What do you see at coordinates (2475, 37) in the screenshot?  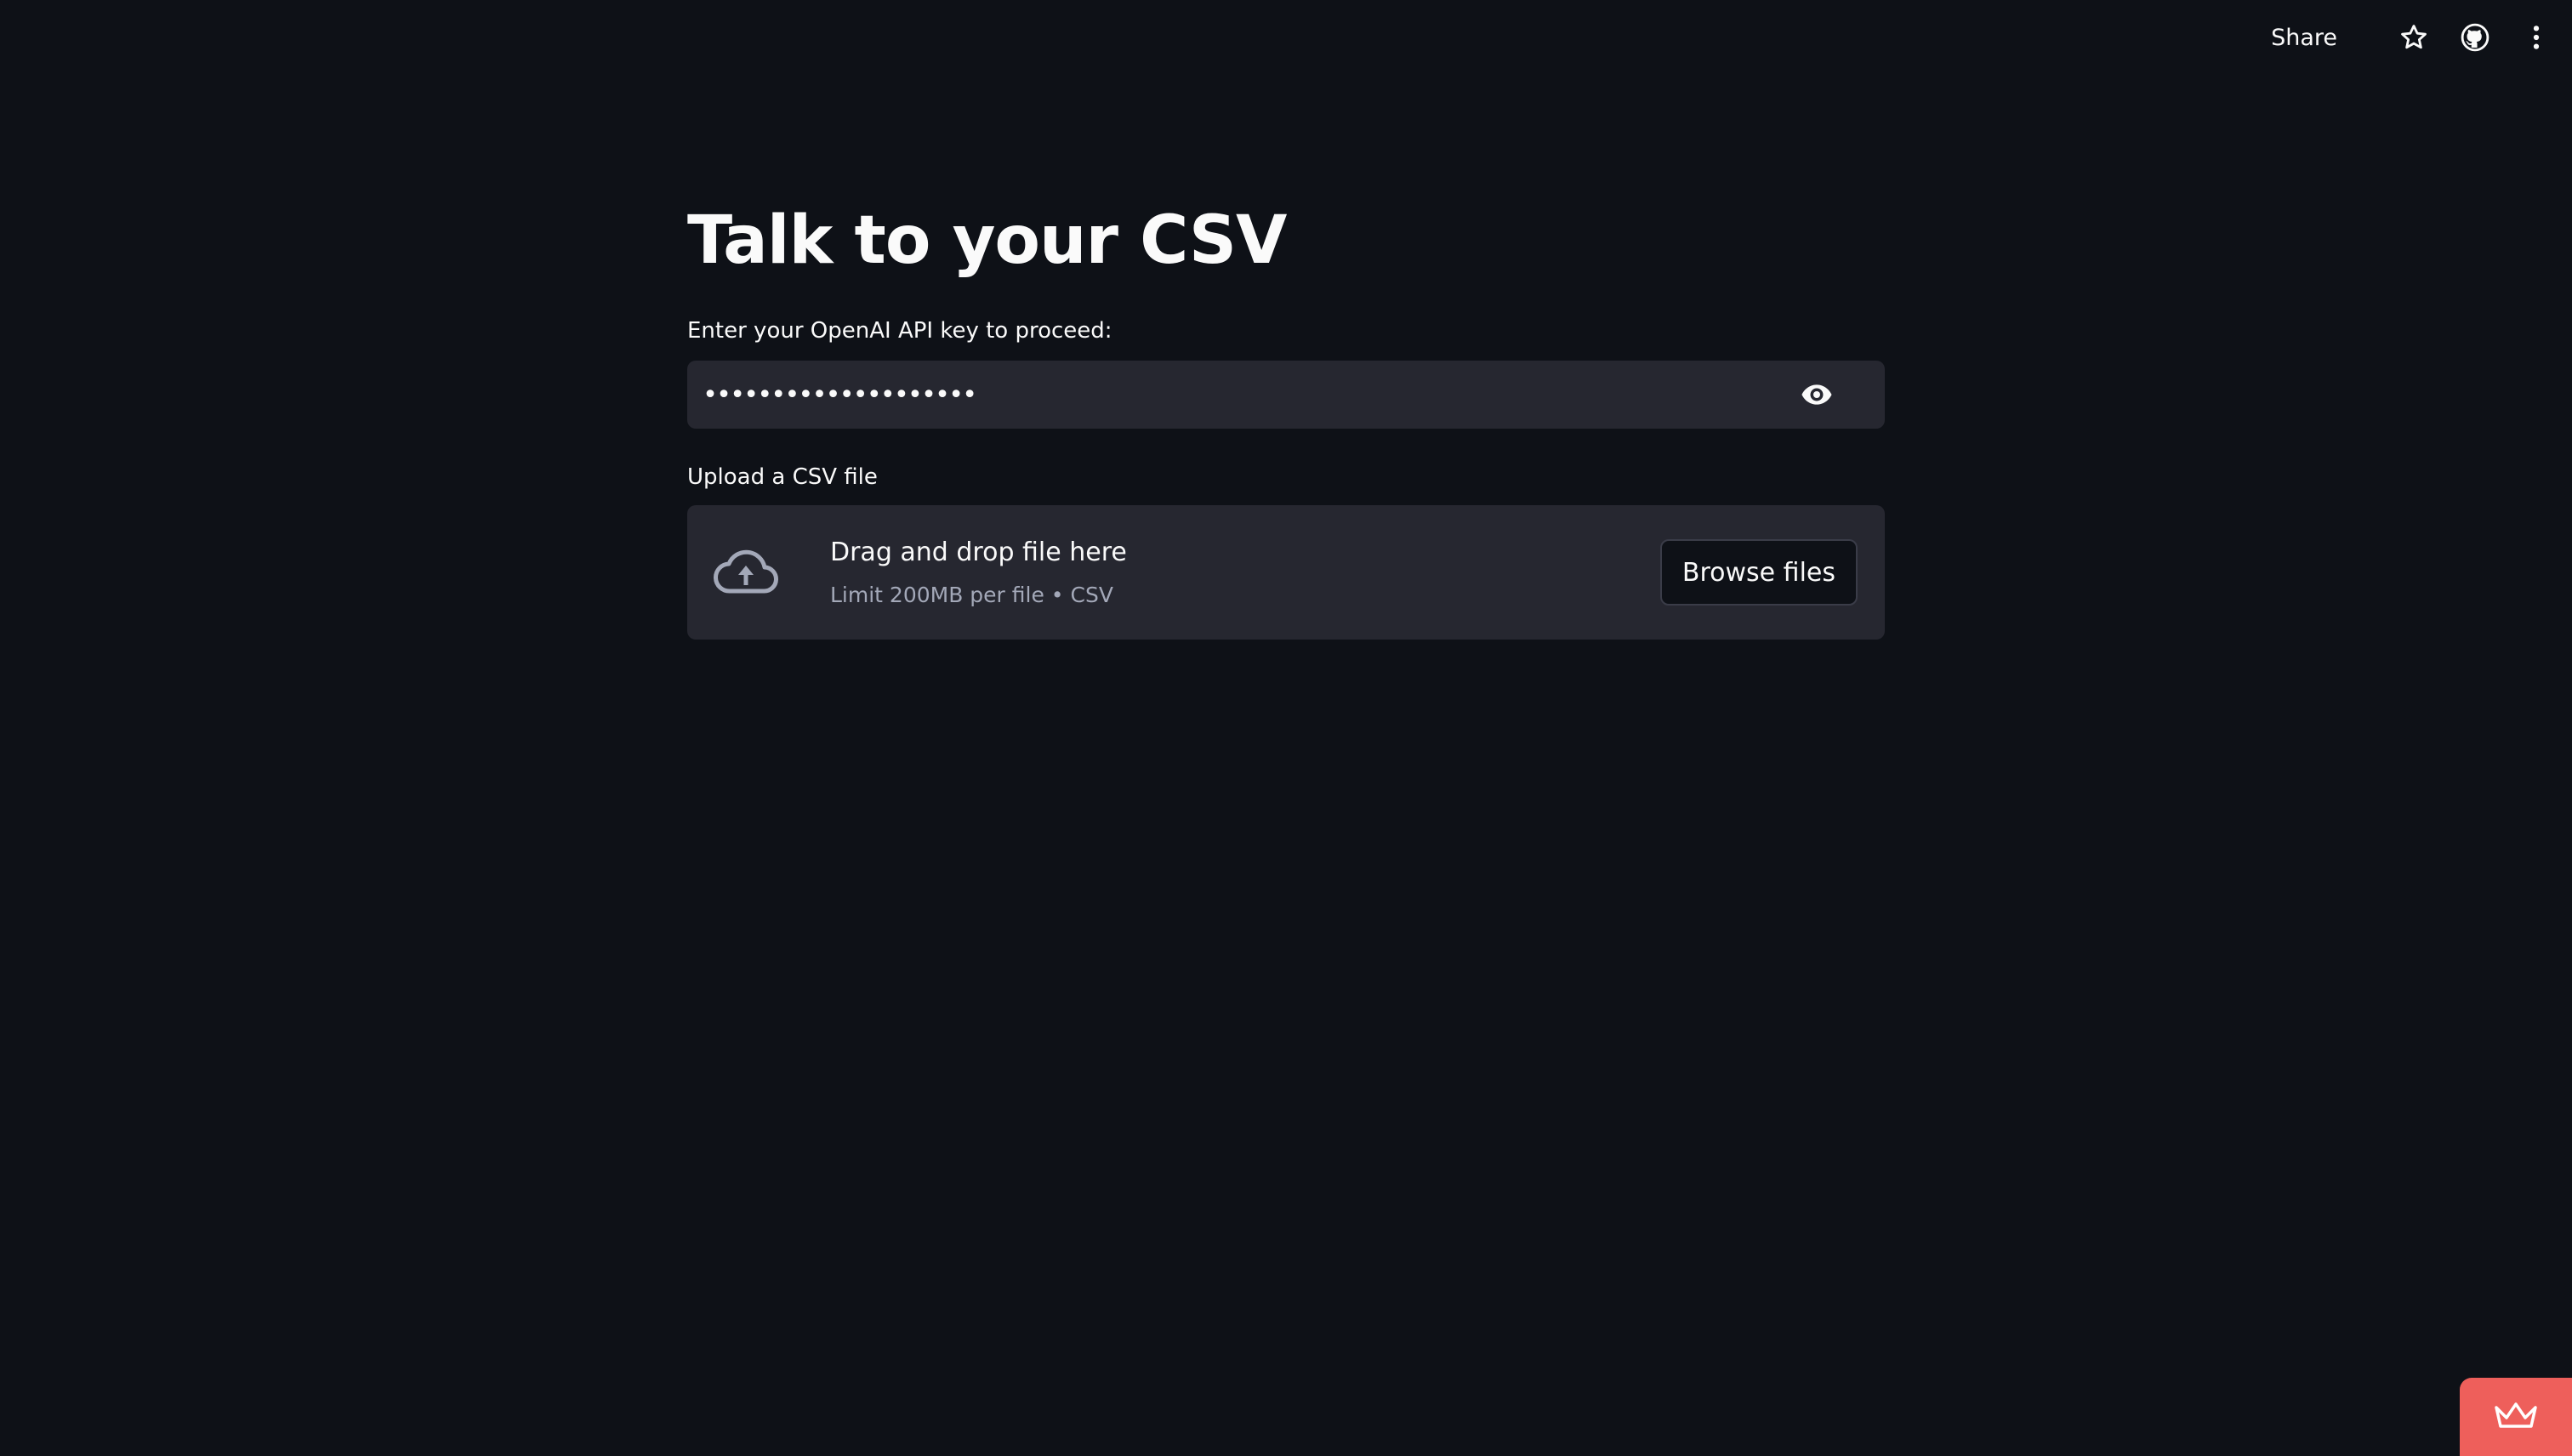 I see `github-icon` at bounding box center [2475, 37].